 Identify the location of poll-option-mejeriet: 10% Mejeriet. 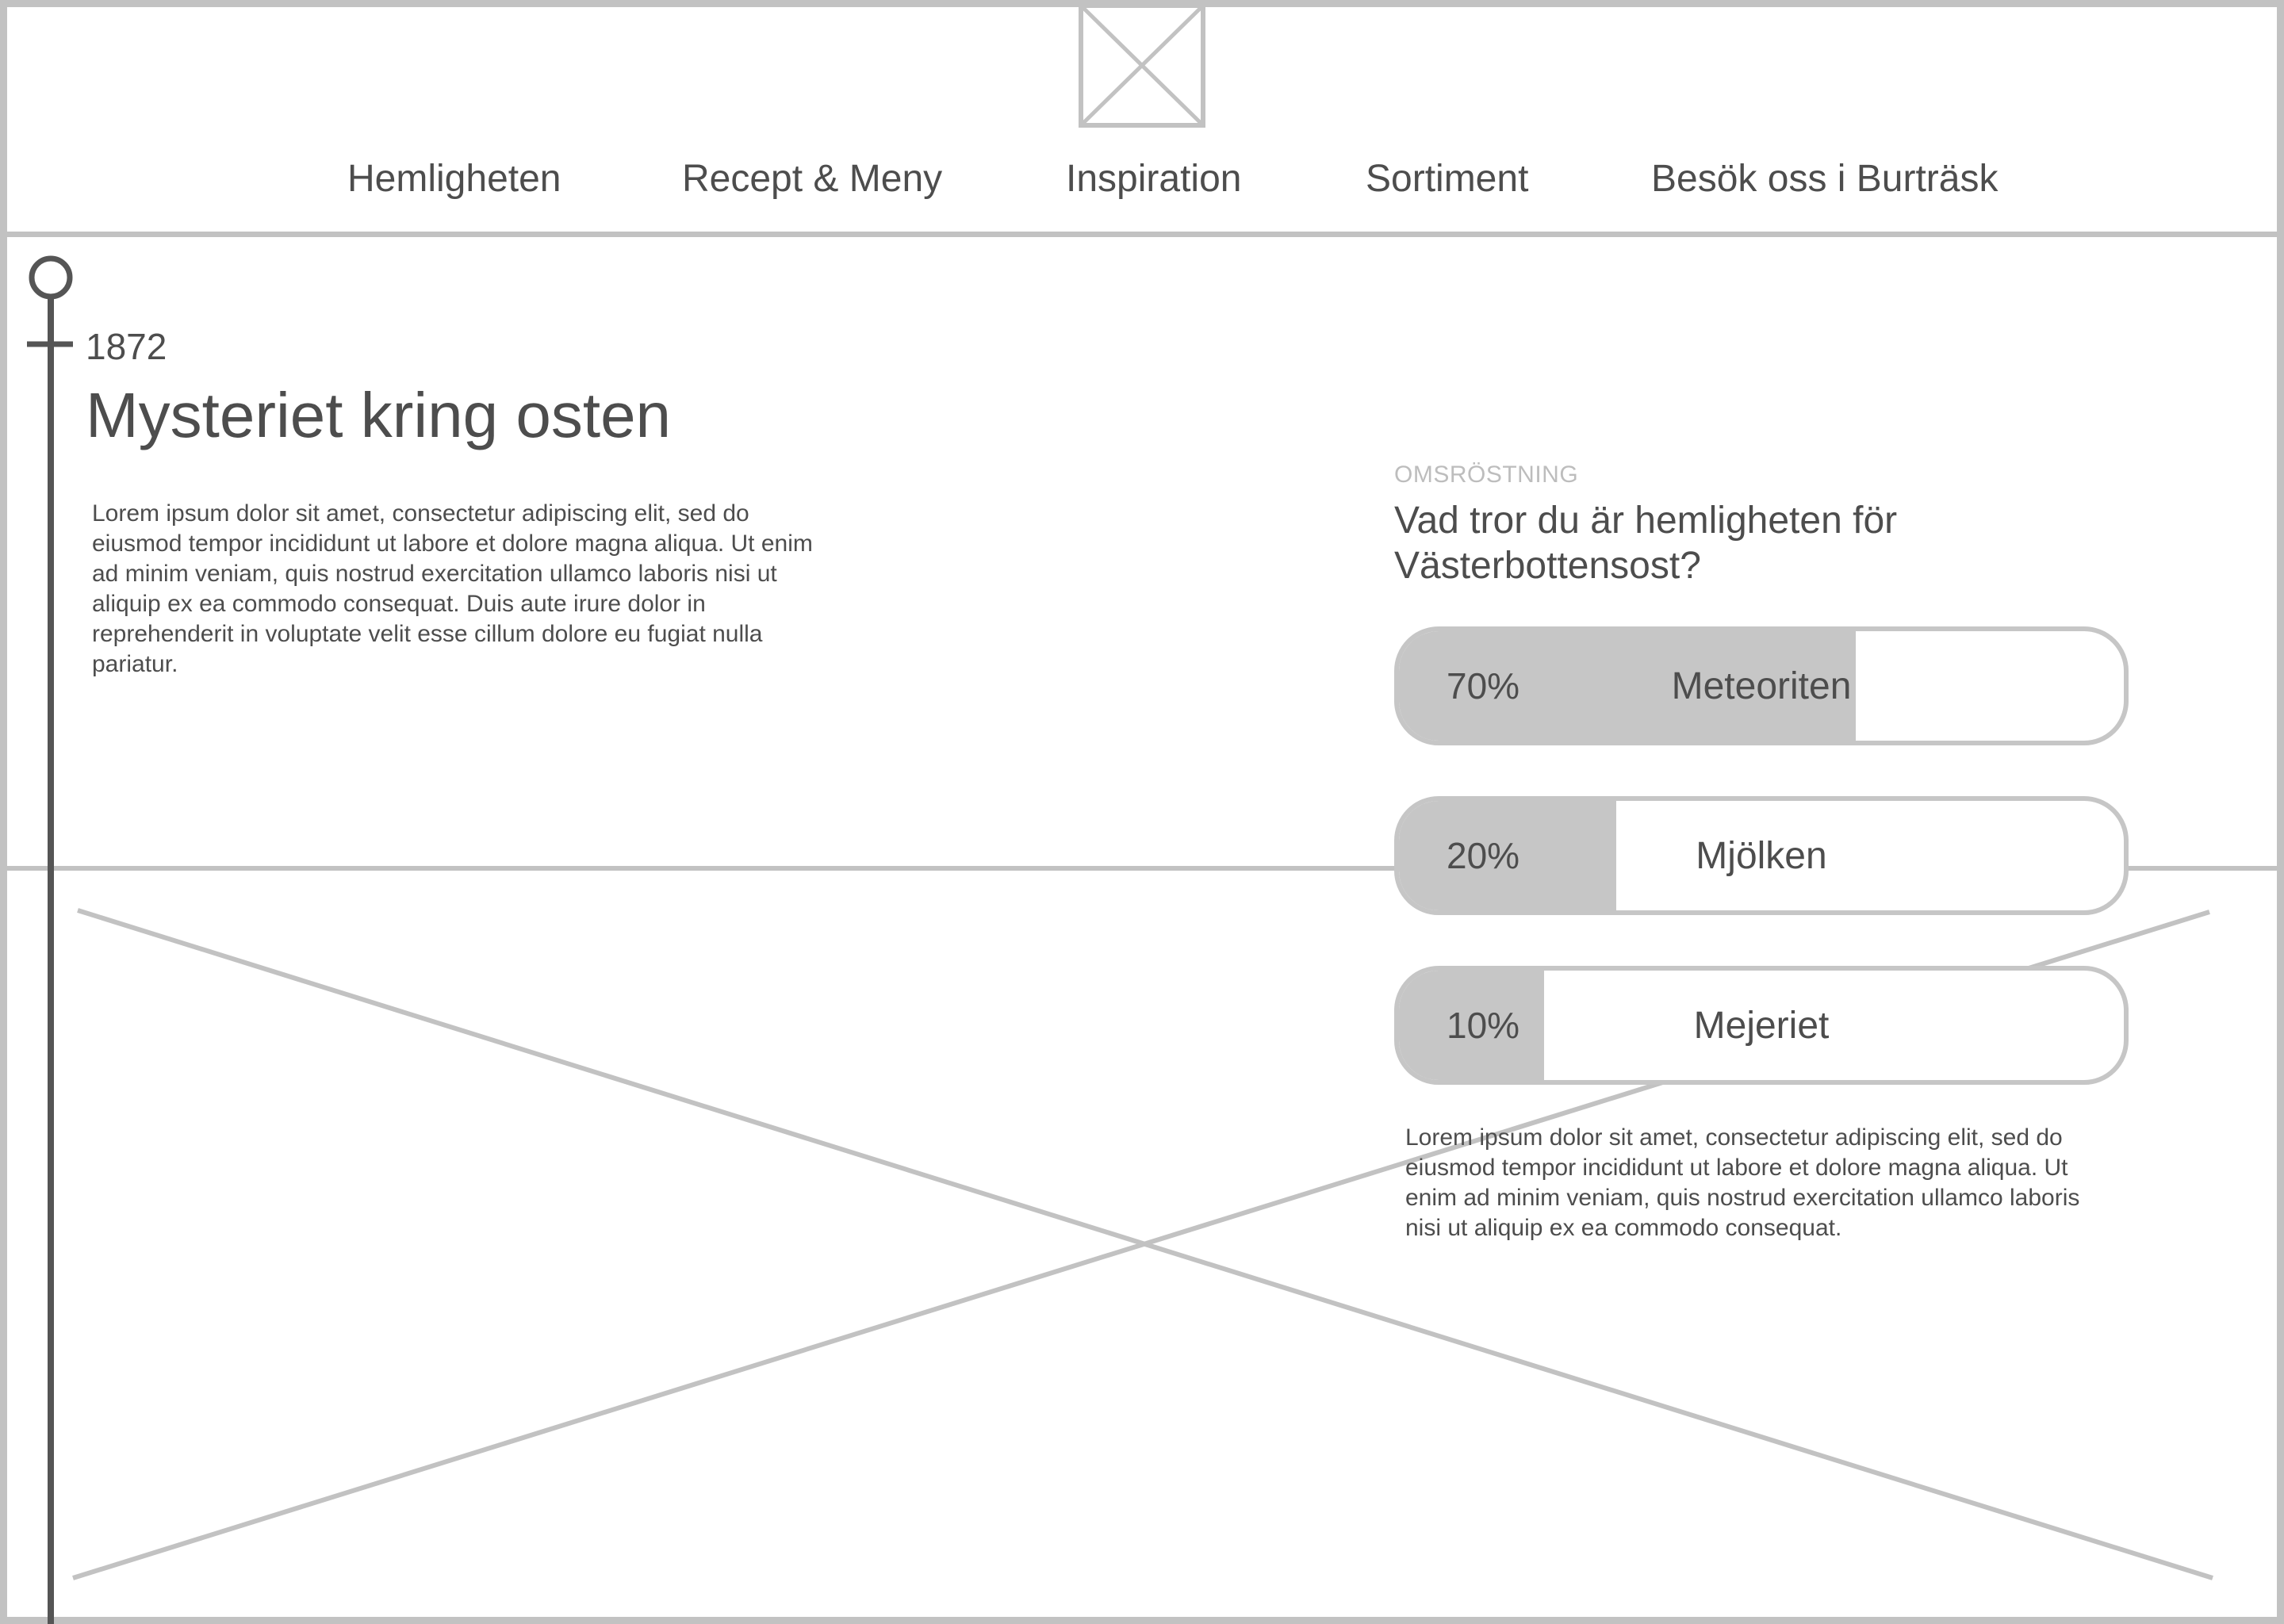
(1761, 1025).